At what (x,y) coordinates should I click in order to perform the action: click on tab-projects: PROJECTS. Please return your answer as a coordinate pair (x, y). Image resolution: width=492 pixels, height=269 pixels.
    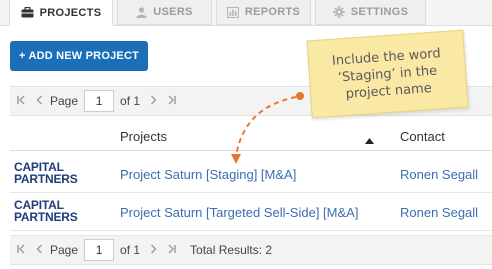
    Looking at the image, I should click on (61, 13).